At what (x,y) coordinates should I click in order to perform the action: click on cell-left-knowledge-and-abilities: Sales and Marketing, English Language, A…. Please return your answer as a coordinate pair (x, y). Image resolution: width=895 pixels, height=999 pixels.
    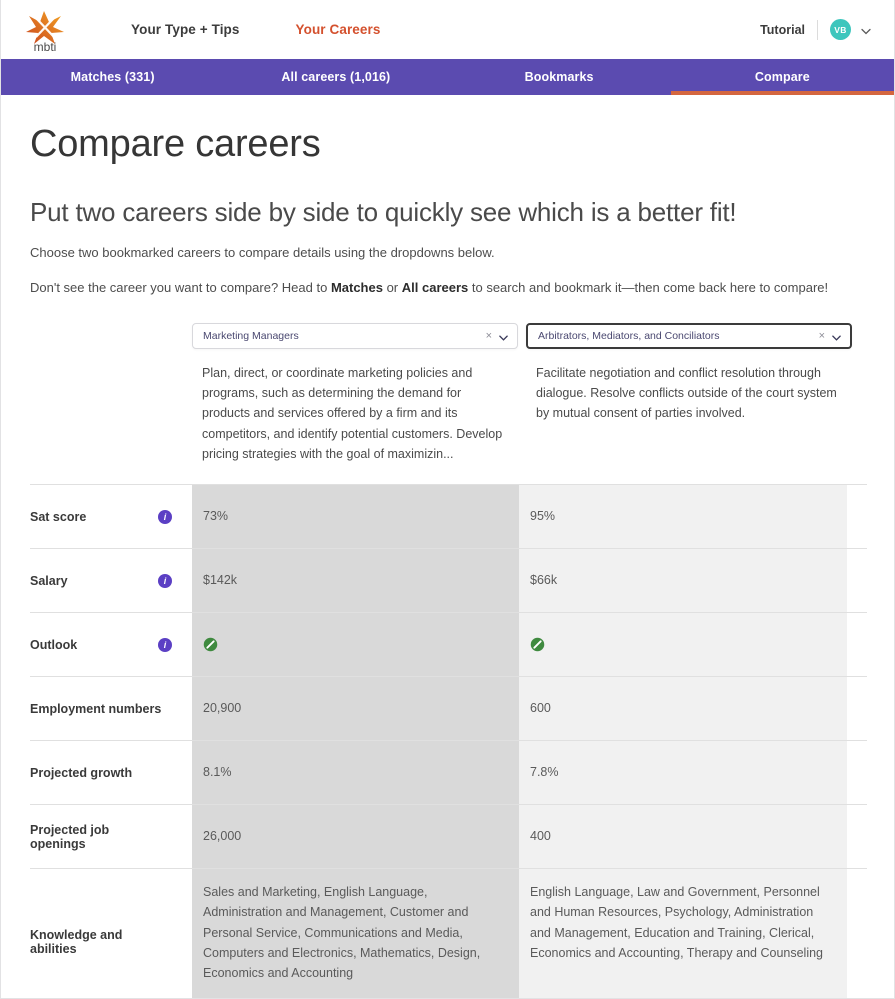
    Looking at the image, I should click on (355, 933).